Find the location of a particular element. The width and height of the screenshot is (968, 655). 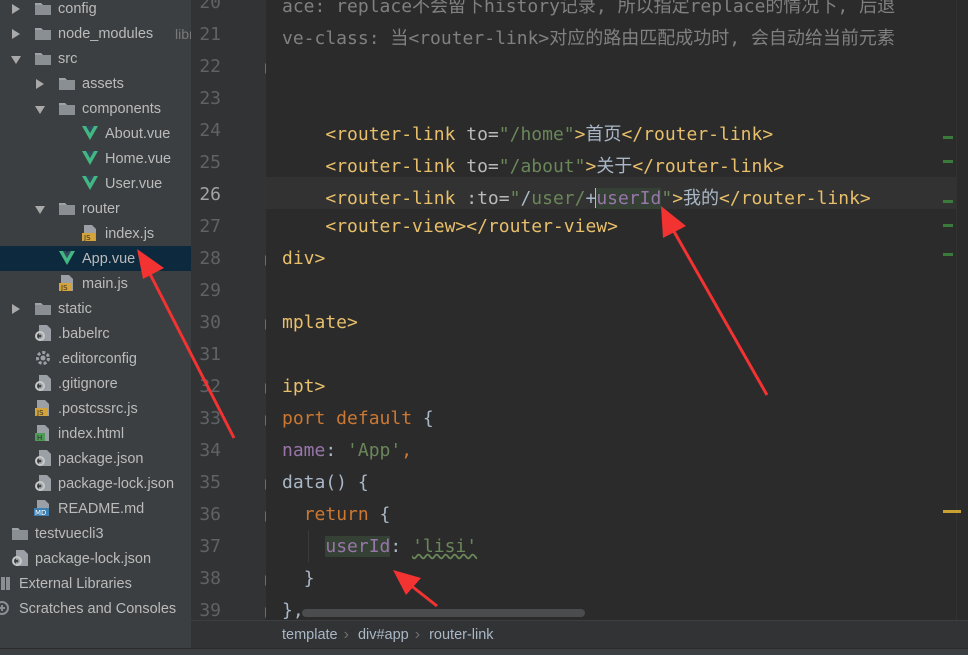

code-line: port default { is located at coordinates (358, 418).